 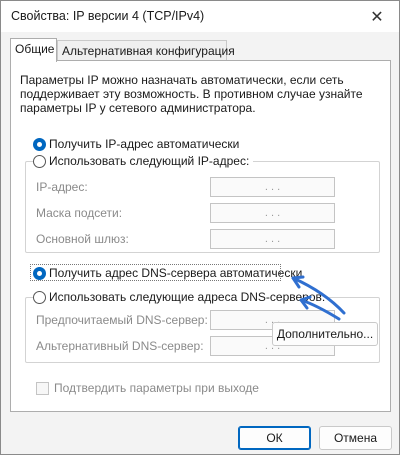 I want to click on window-title: Свойства: IP версии 4 (TCP/IPv4), so click(x=108, y=16).